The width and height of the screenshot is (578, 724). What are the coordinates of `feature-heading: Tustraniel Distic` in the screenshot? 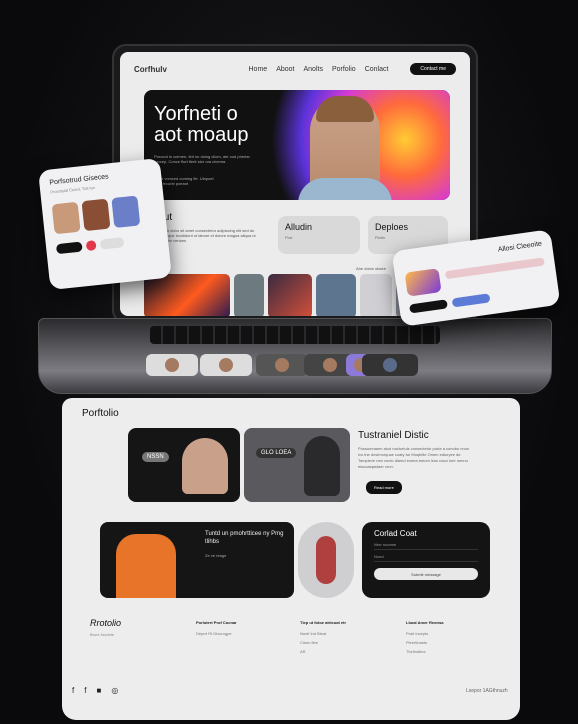 It's located at (393, 435).